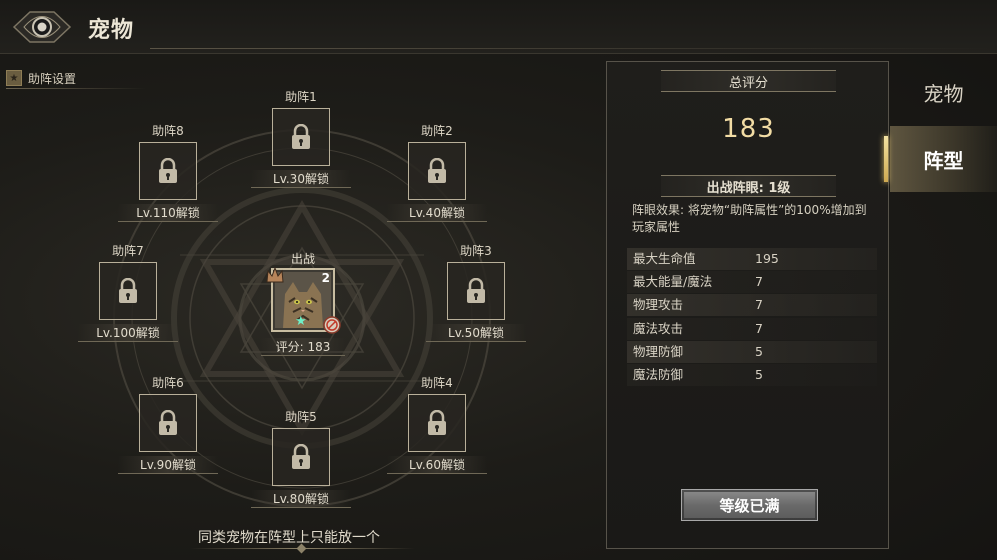  What do you see at coordinates (289, 538) in the screenshot?
I see `formation-rule-note: 同类宠物在阵型上只能放一个` at bounding box center [289, 538].